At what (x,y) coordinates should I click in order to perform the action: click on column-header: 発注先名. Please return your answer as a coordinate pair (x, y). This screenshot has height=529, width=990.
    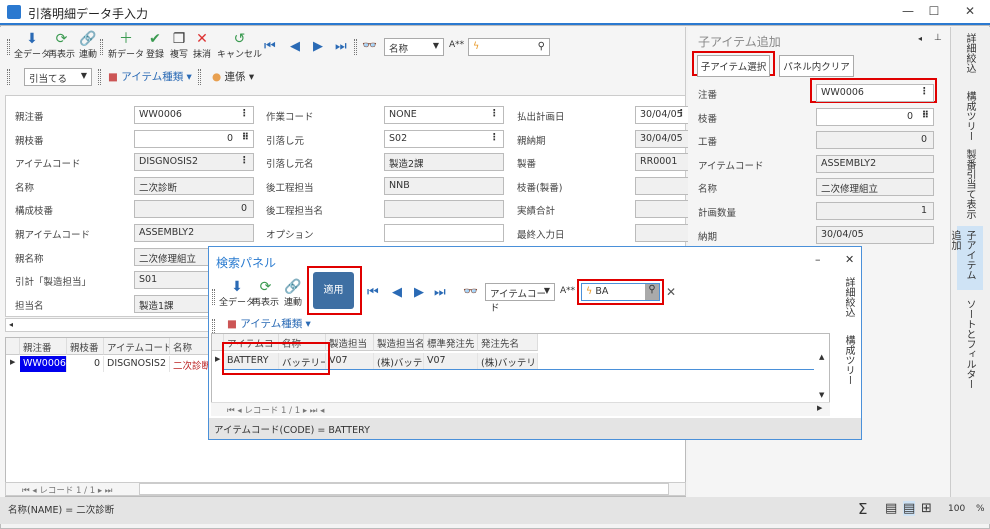
    Looking at the image, I should click on (508, 342).